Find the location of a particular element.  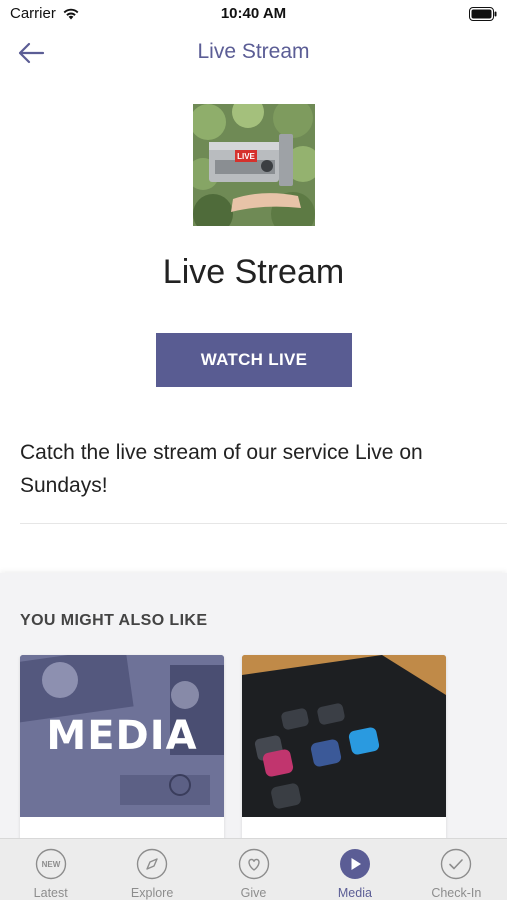

tab-explore: Explore is located at coordinates (151, 869).